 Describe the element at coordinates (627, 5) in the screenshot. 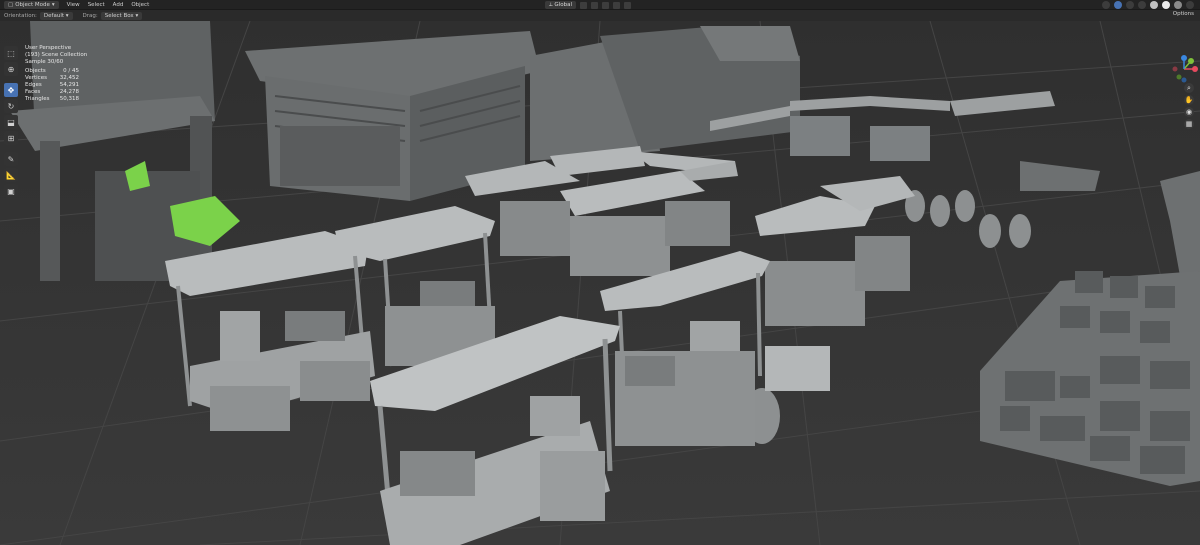

I see `falloff-icon` at that location.